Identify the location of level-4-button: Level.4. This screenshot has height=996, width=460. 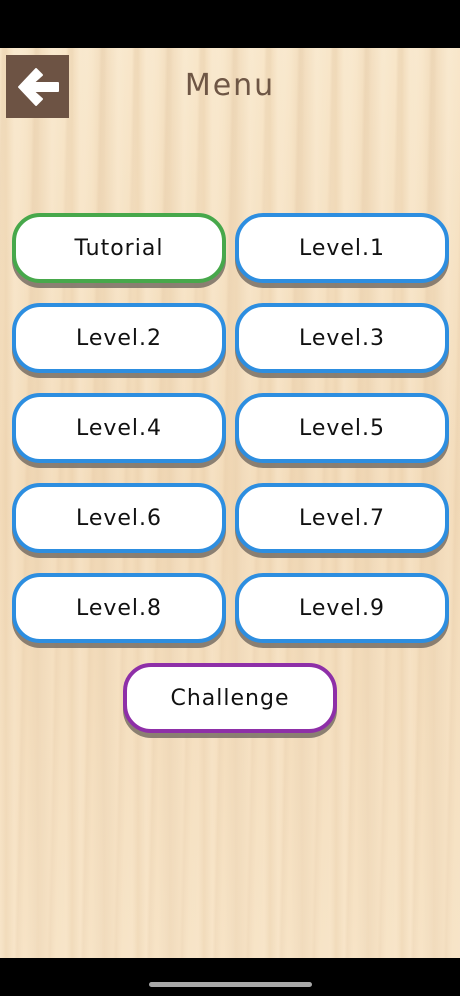
(119, 428).